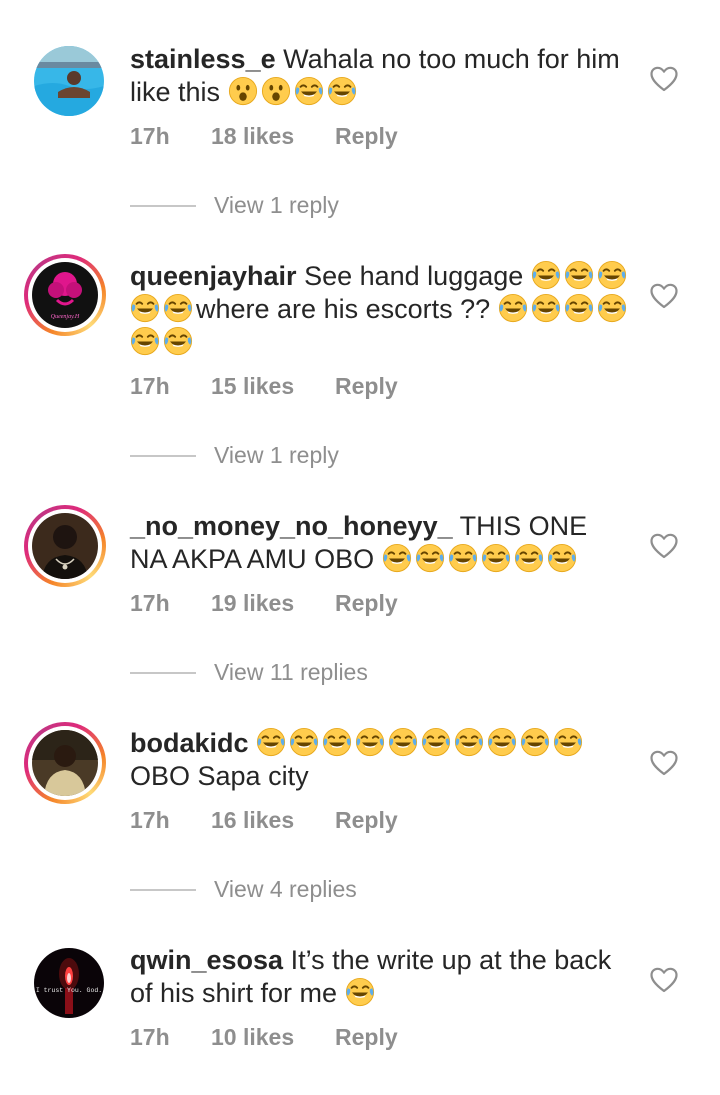 This screenshot has height=1095, width=720. Describe the element at coordinates (291, 526) in the screenshot. I see `comment-username: _no_money_no_honeyy_` at that location.